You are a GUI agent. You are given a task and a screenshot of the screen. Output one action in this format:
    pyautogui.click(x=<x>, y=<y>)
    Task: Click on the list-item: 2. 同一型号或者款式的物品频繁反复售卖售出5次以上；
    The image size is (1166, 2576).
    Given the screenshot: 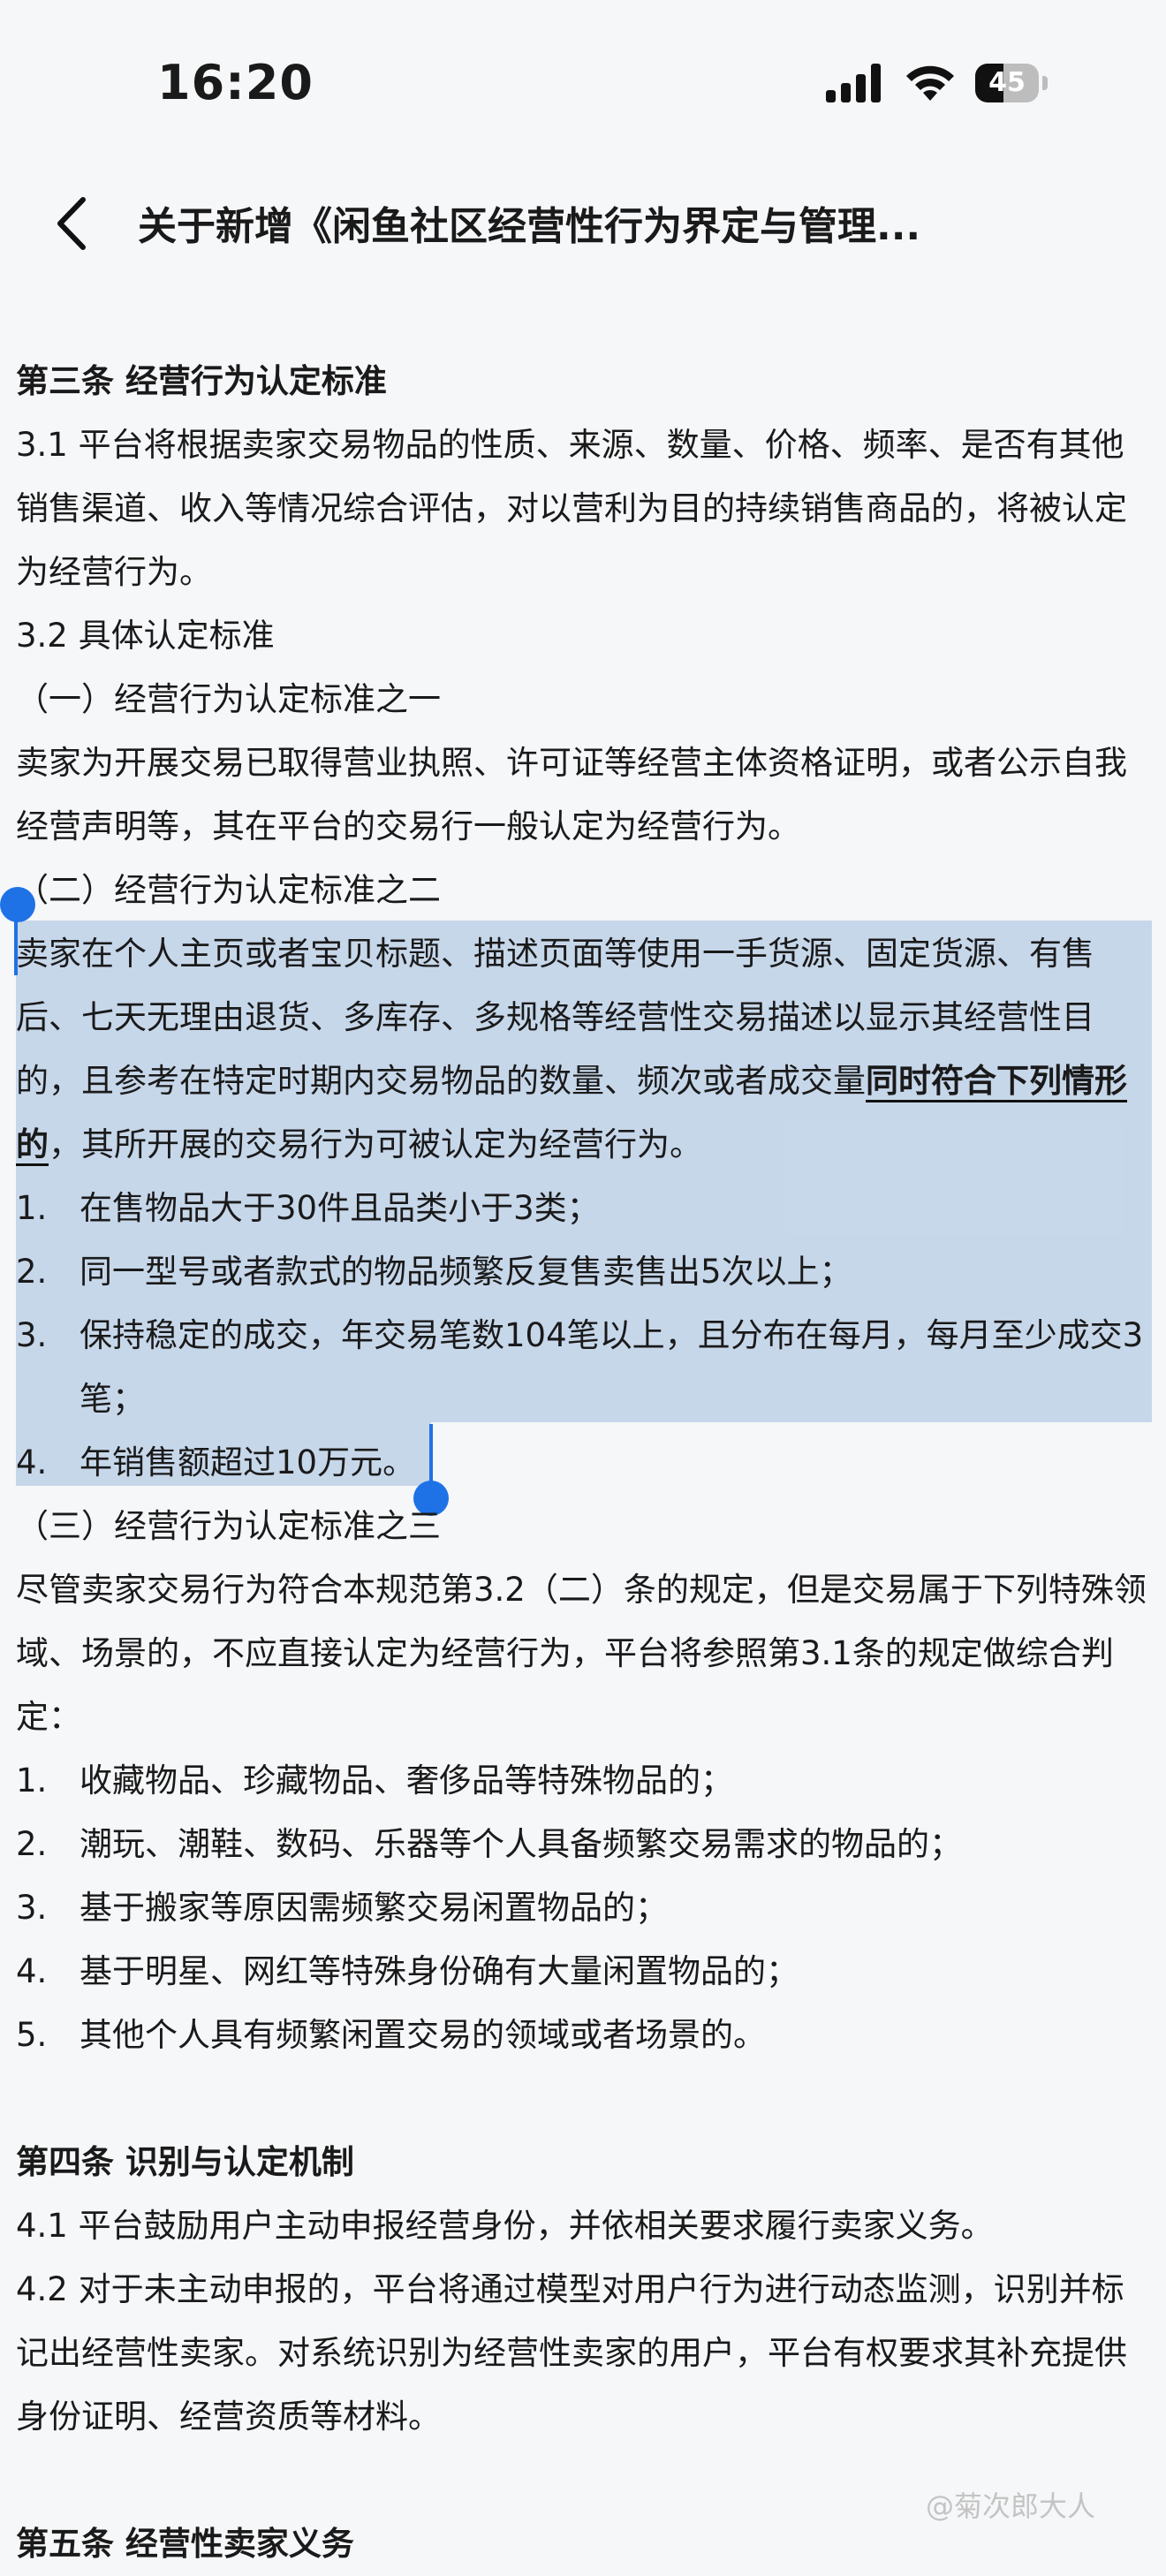 What is the action you would take?
    pyautogui.click(x=434, y=1272)
    